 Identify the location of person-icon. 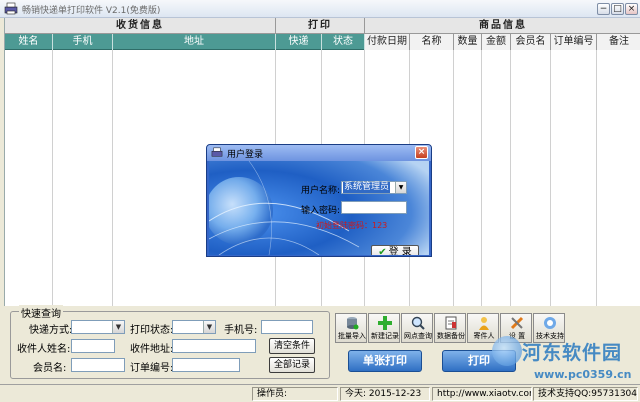
(484, 323).